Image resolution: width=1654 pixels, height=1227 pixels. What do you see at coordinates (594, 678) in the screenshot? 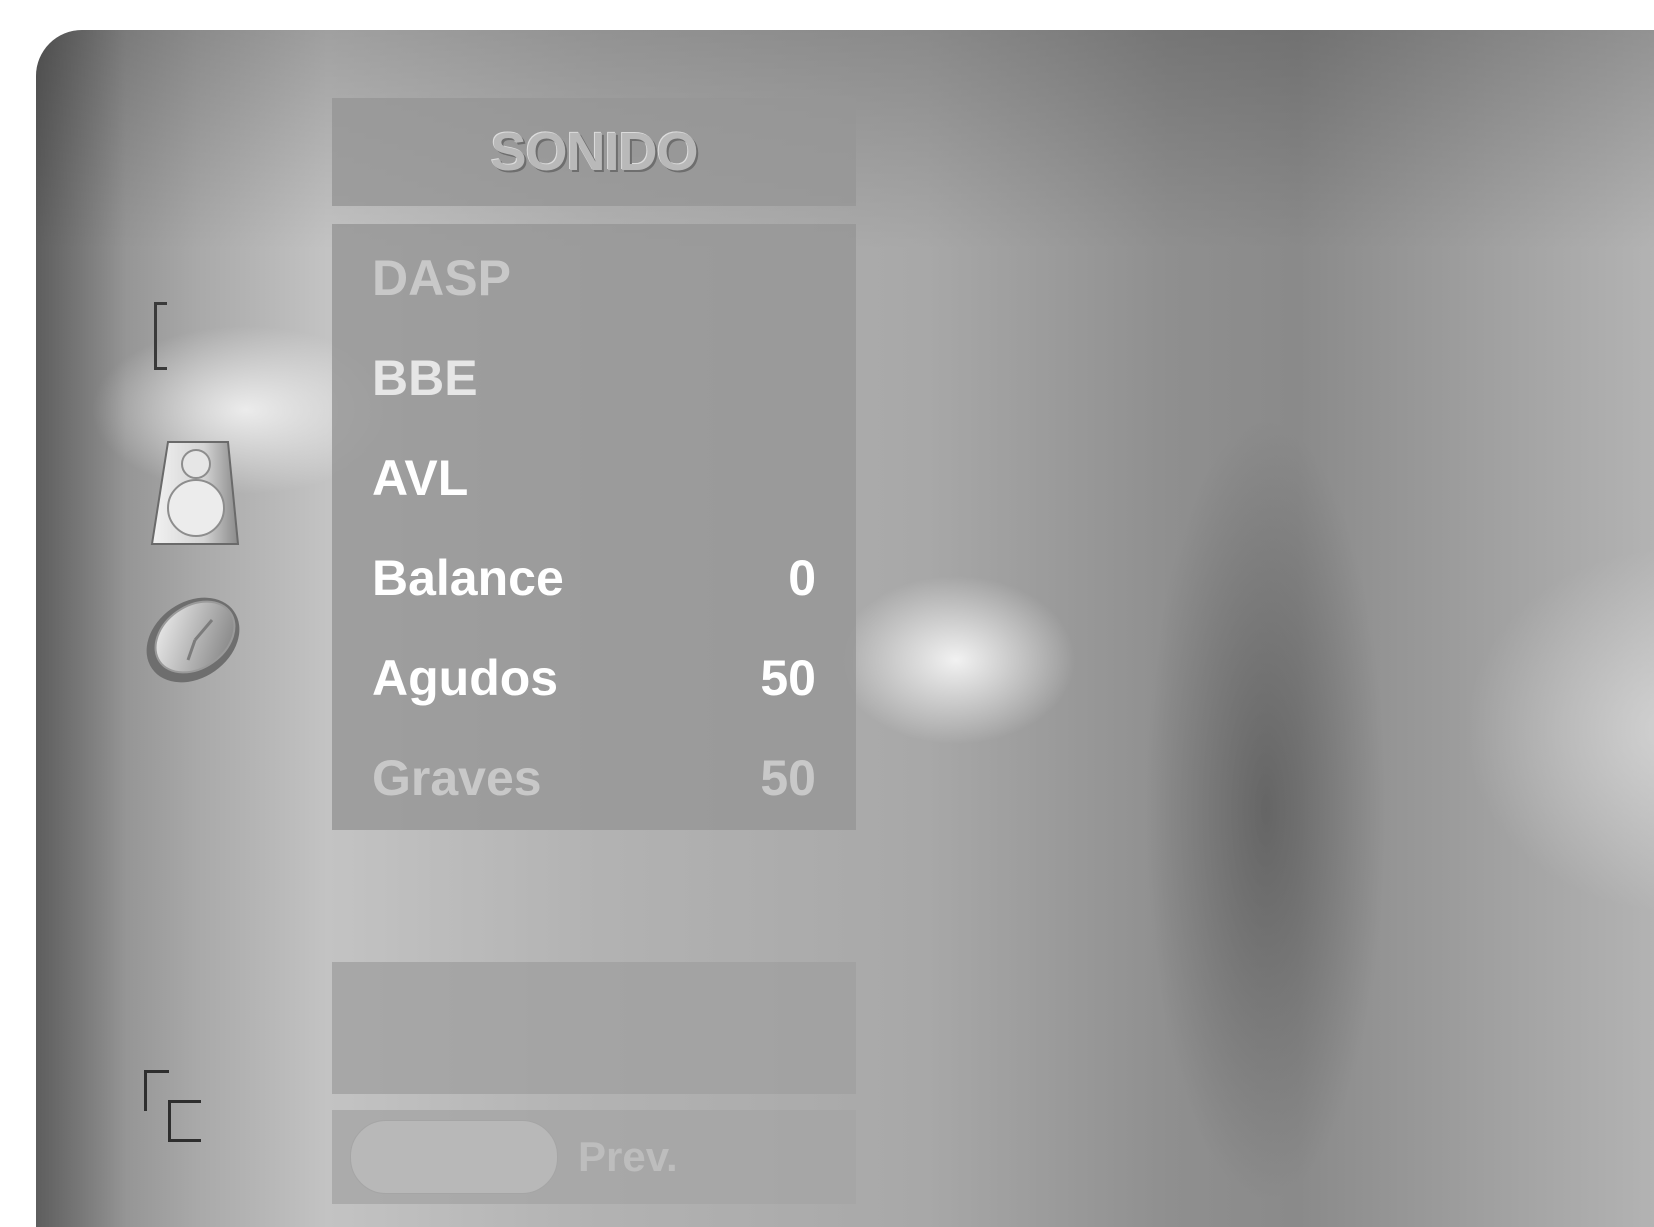
I see `menu-item-agudos: Agudos 50` at bounding box center [594, 678].